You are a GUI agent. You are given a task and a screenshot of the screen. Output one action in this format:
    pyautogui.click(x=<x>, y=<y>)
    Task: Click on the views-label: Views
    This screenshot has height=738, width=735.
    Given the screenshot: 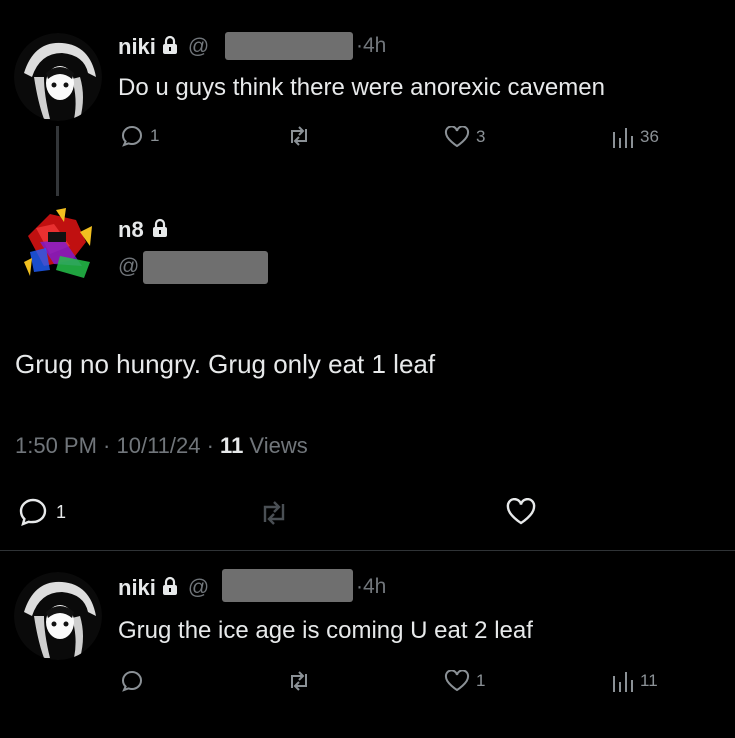 What is the action you would take?
    pyautogui.click(x=275, y=445)
    